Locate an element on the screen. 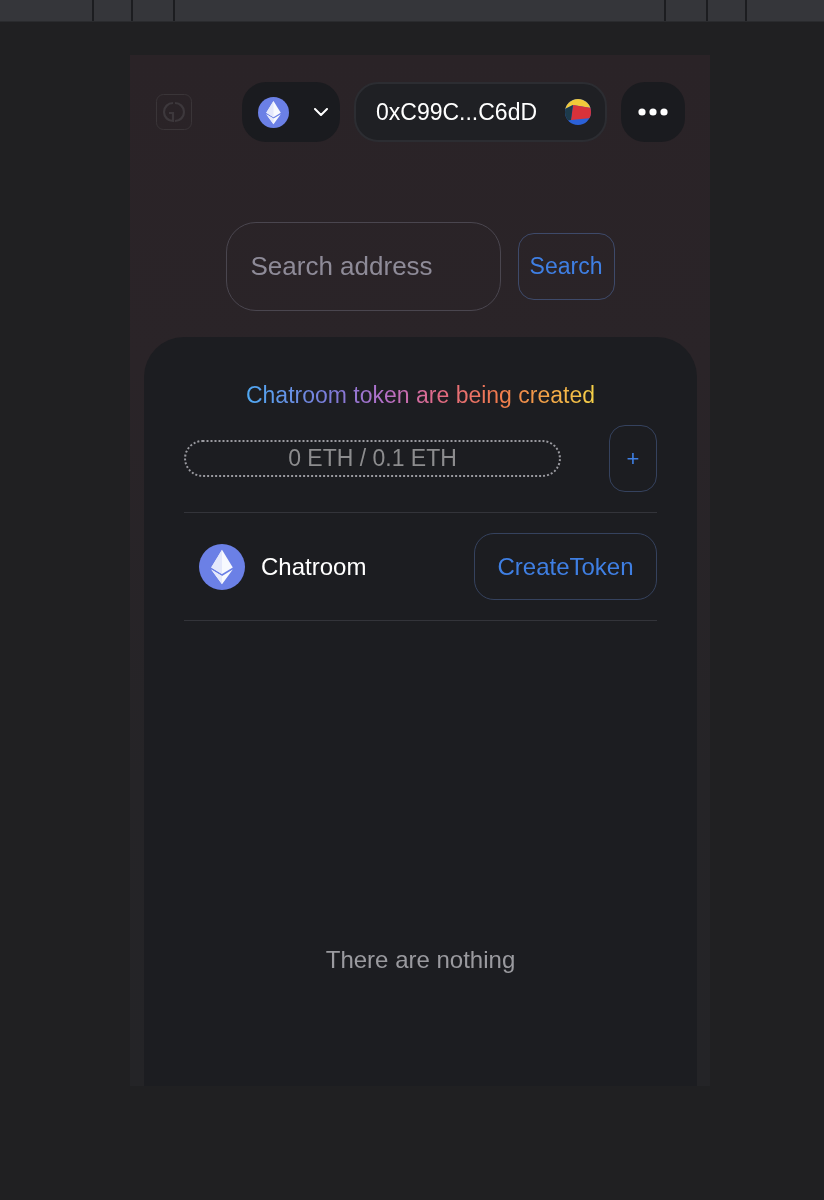 This screenshot has width=824, height=1200. search-field: Search address is located at coordinates (363, 266).